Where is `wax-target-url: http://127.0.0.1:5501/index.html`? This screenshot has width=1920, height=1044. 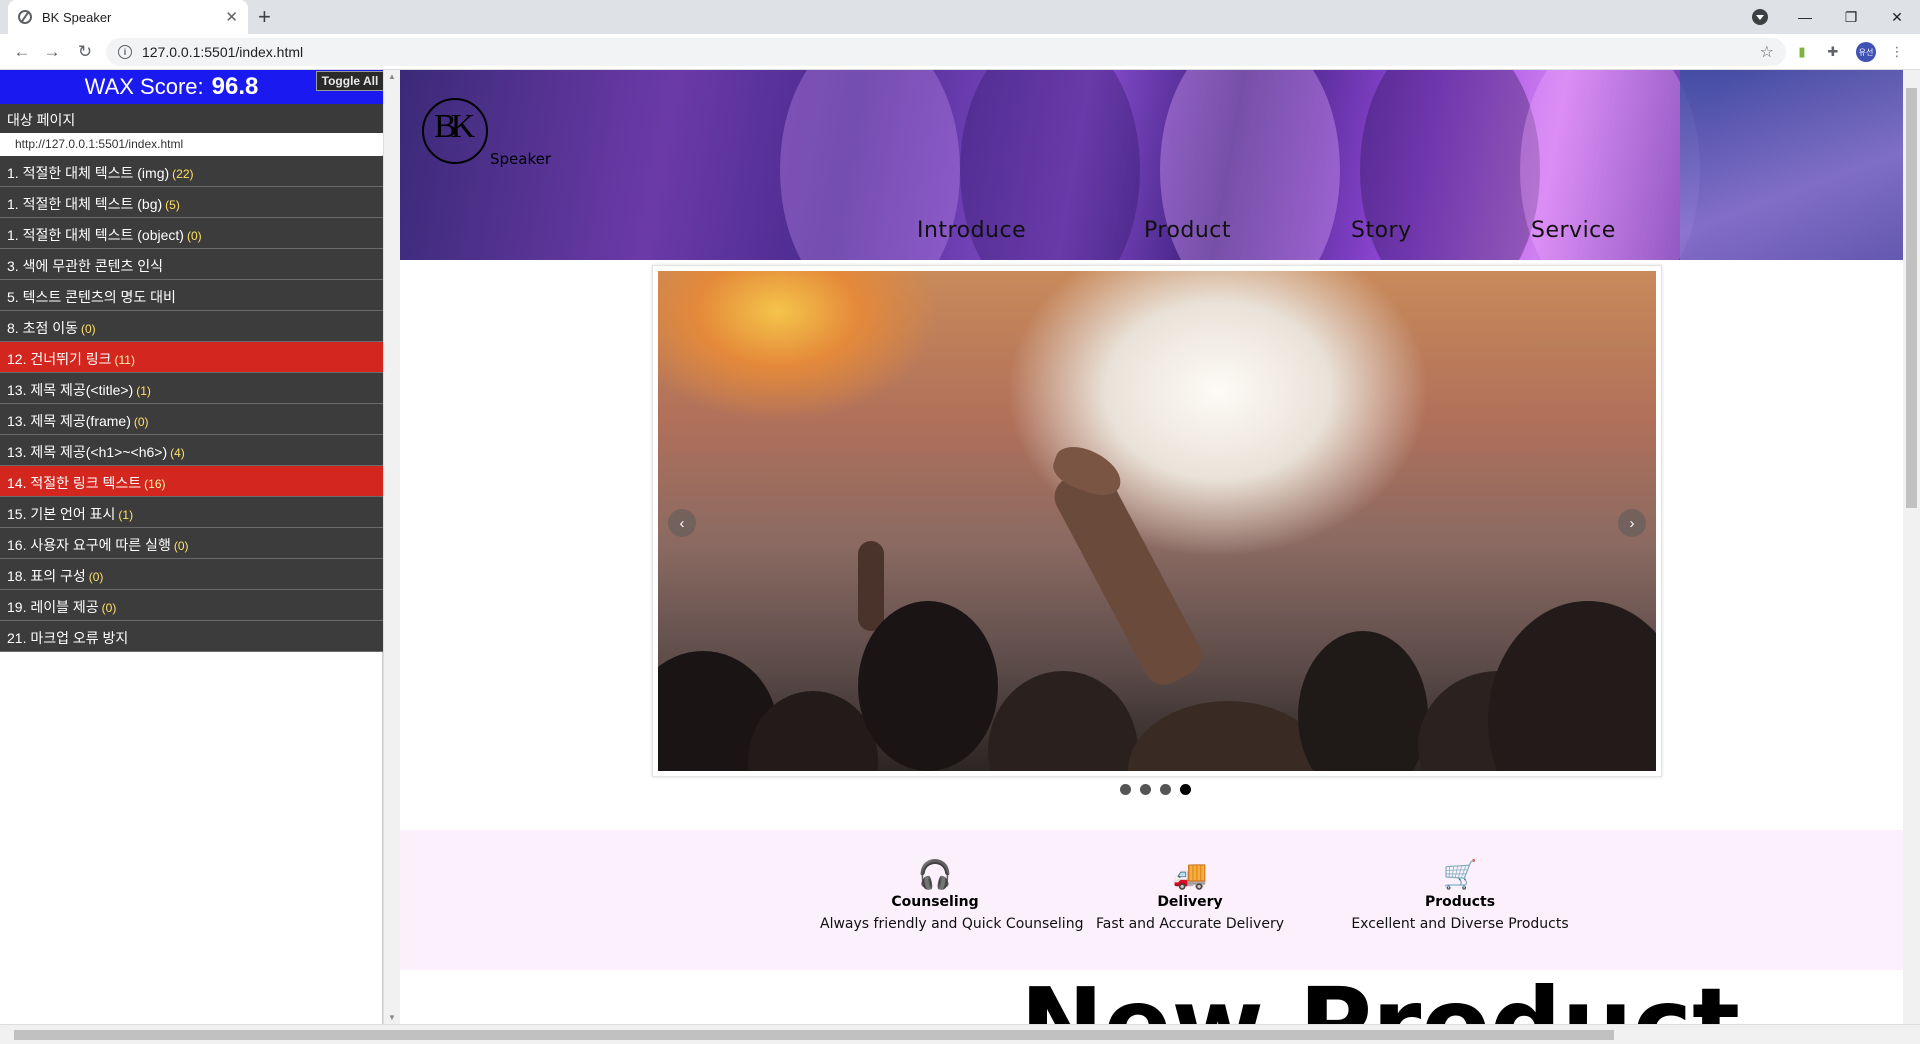 wax-target-url: http://127.0.0.1:5501/index.html is located at coordinates (191, 144).